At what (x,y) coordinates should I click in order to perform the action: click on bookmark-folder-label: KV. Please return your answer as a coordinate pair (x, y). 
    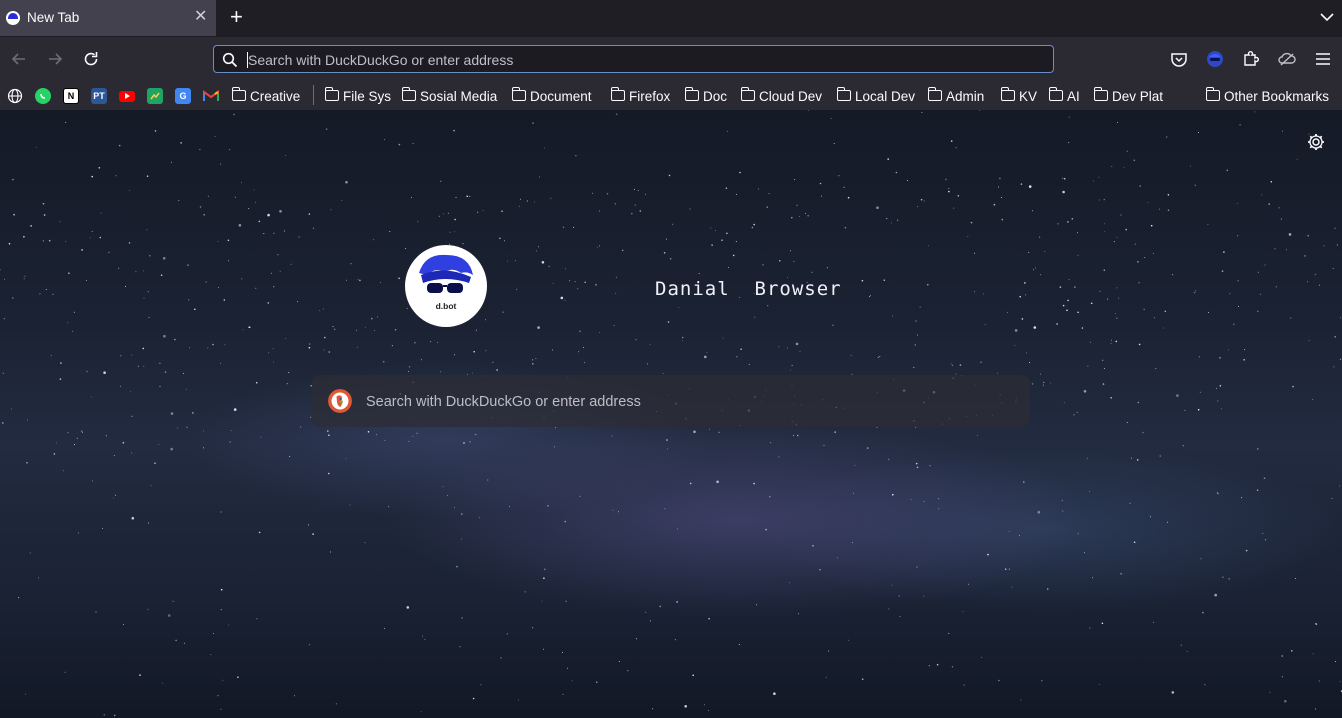
    Looking at the image, I should click on (1028, 96).